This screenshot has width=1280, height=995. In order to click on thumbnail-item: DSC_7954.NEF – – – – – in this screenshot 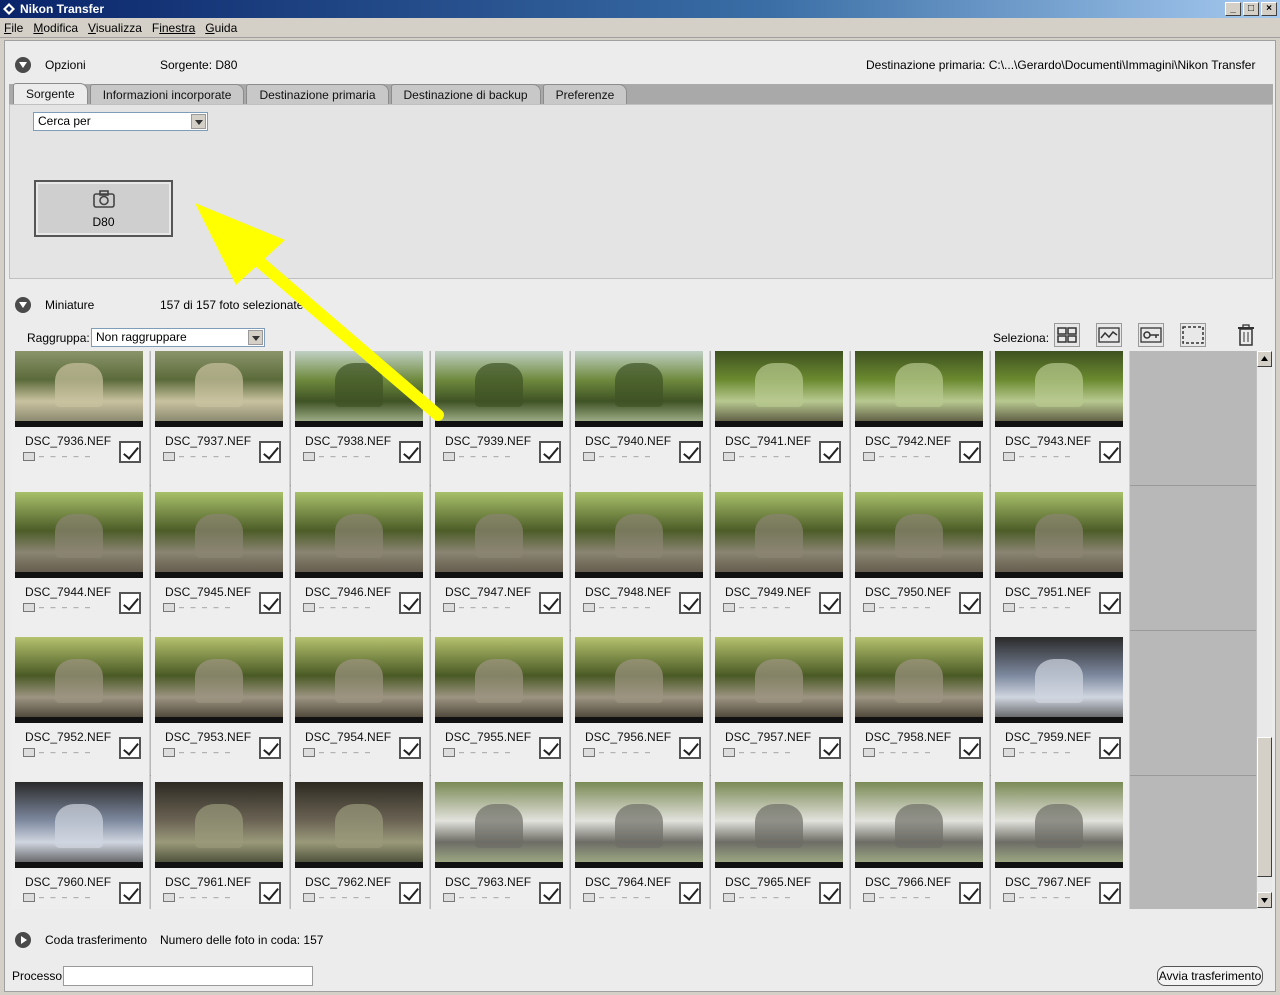, I will do `click(360, 703)`.